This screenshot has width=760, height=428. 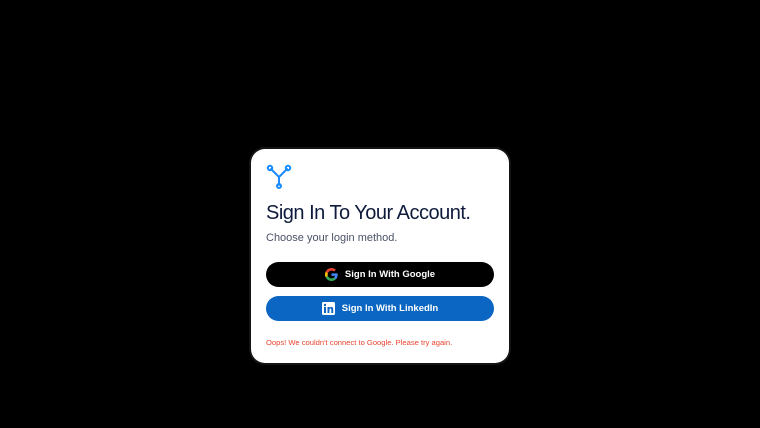 What do you see at coordinates (368, 213) in the screenshot?
I see `page-title: Sign In To Your Account.` at bounding box center [368, 213].